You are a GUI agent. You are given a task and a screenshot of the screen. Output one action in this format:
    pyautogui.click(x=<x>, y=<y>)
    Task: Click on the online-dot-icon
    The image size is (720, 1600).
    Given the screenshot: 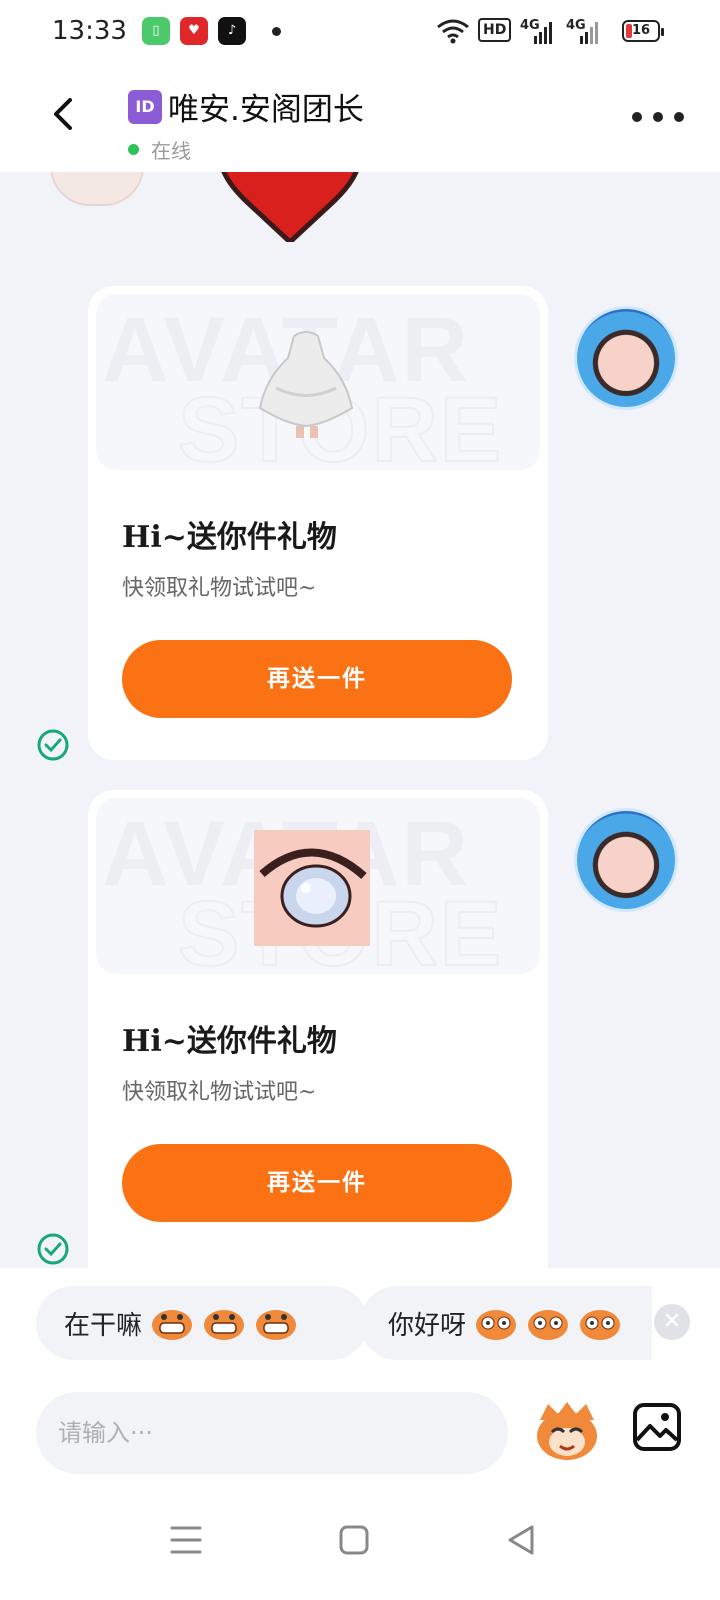 What is the action you would take?
    pyautogui.click(x=133, y=149)
    